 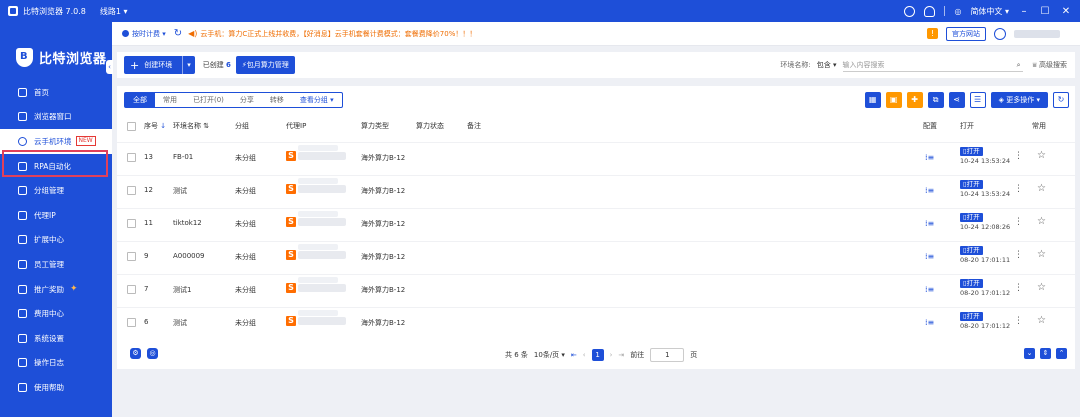 What do you see at coordinates (957, 11) in the screenshot?
I see `globe-icon: ◎` at bounding box center [957, 11].